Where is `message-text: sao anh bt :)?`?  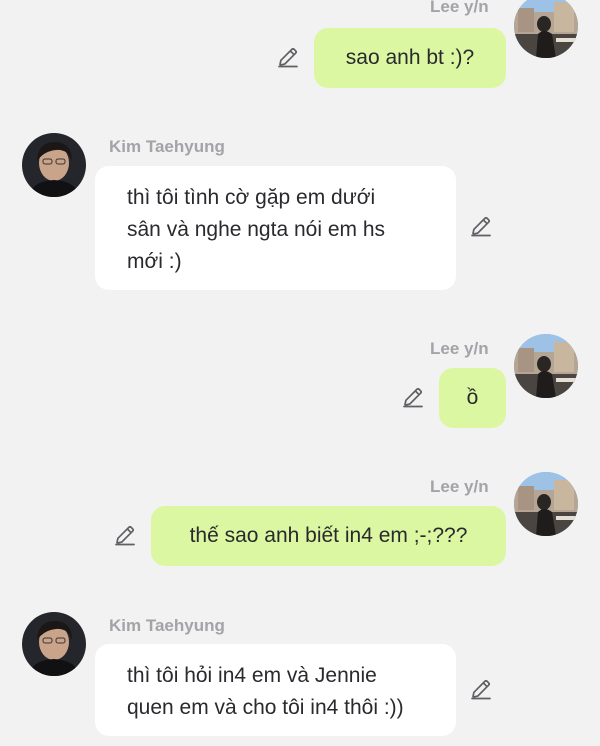 message-text: sao anh bt :)? is located at coordinates (410, 57).